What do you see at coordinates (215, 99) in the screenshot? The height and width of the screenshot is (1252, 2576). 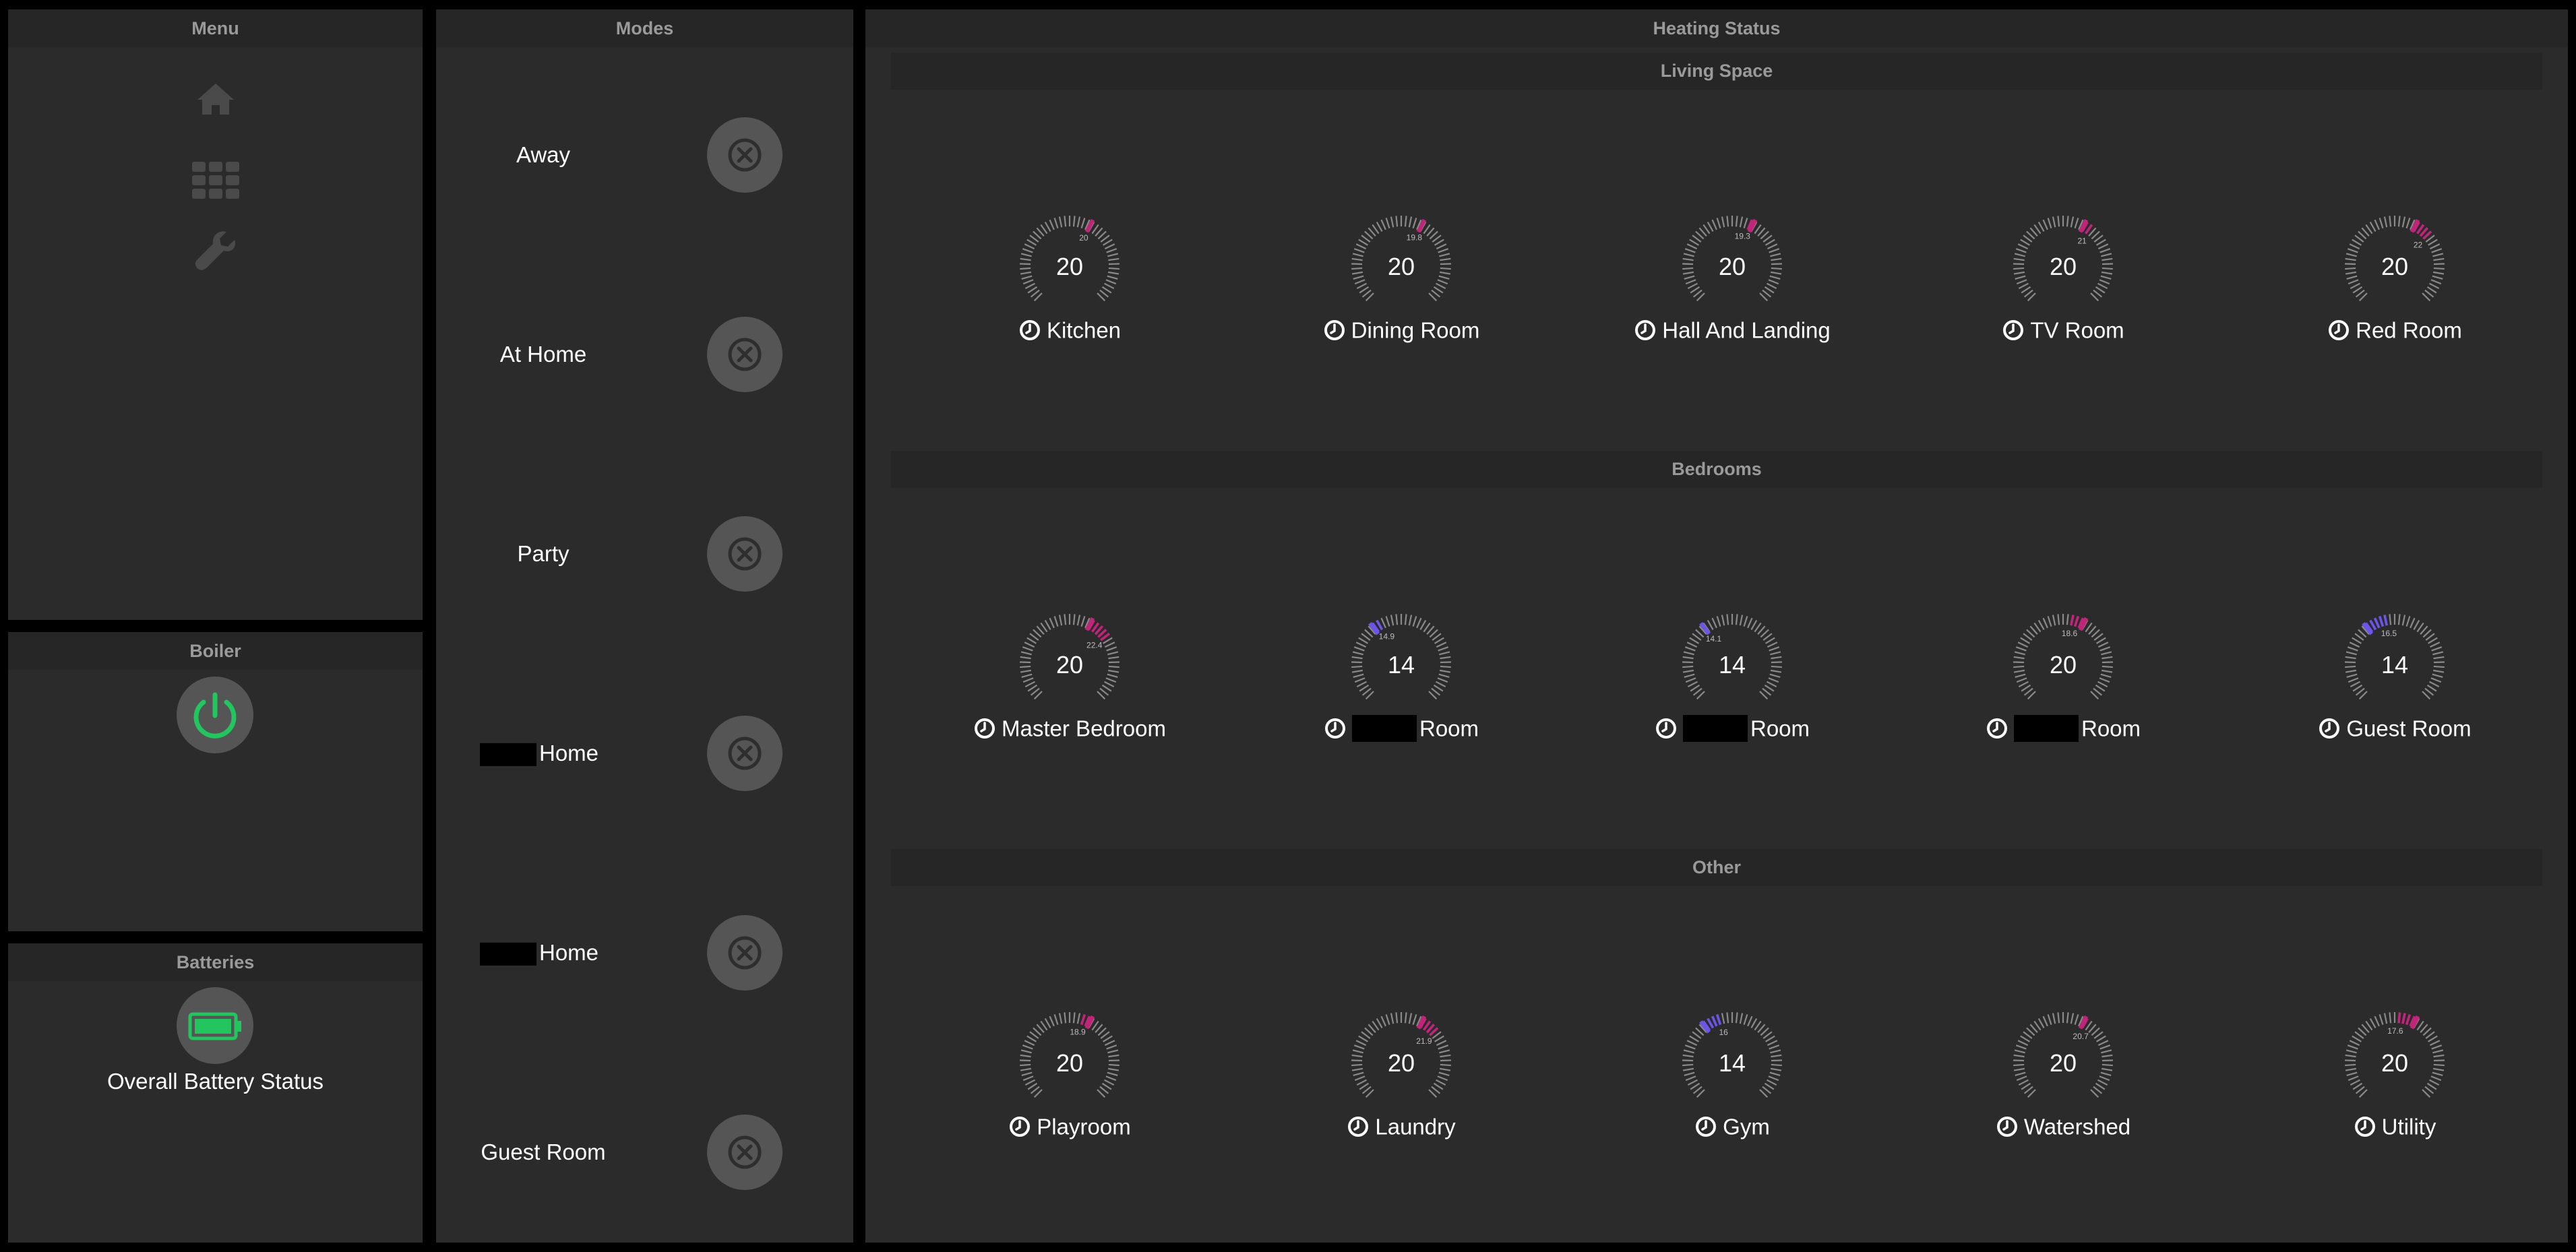 I see `home-icon` at bounding box center [215, 99].